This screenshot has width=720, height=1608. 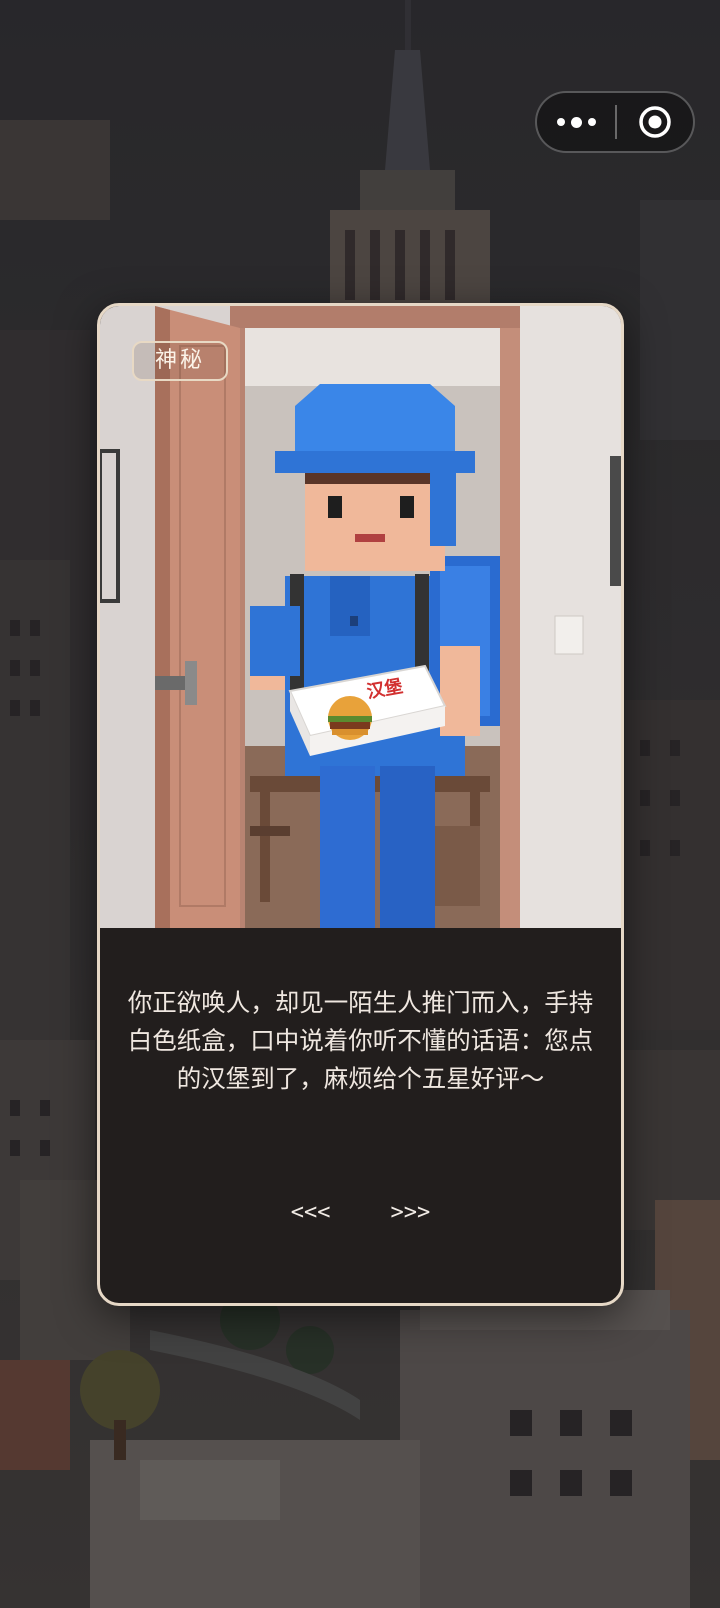 I want to click on more-button, so click(x=576, y=122).